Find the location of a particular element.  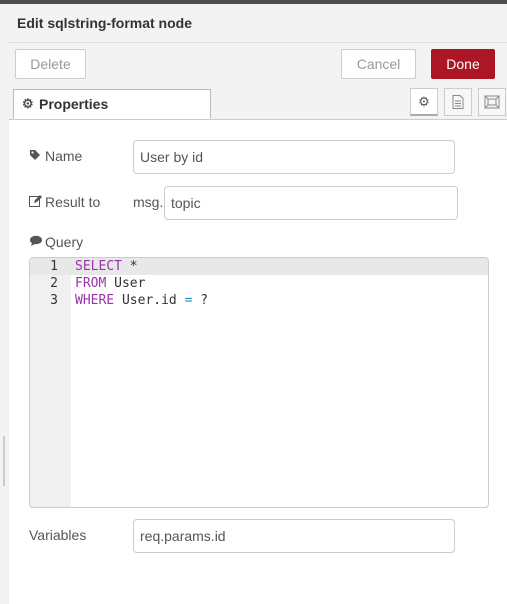

comments-icon is located at coordinates (37, 242).